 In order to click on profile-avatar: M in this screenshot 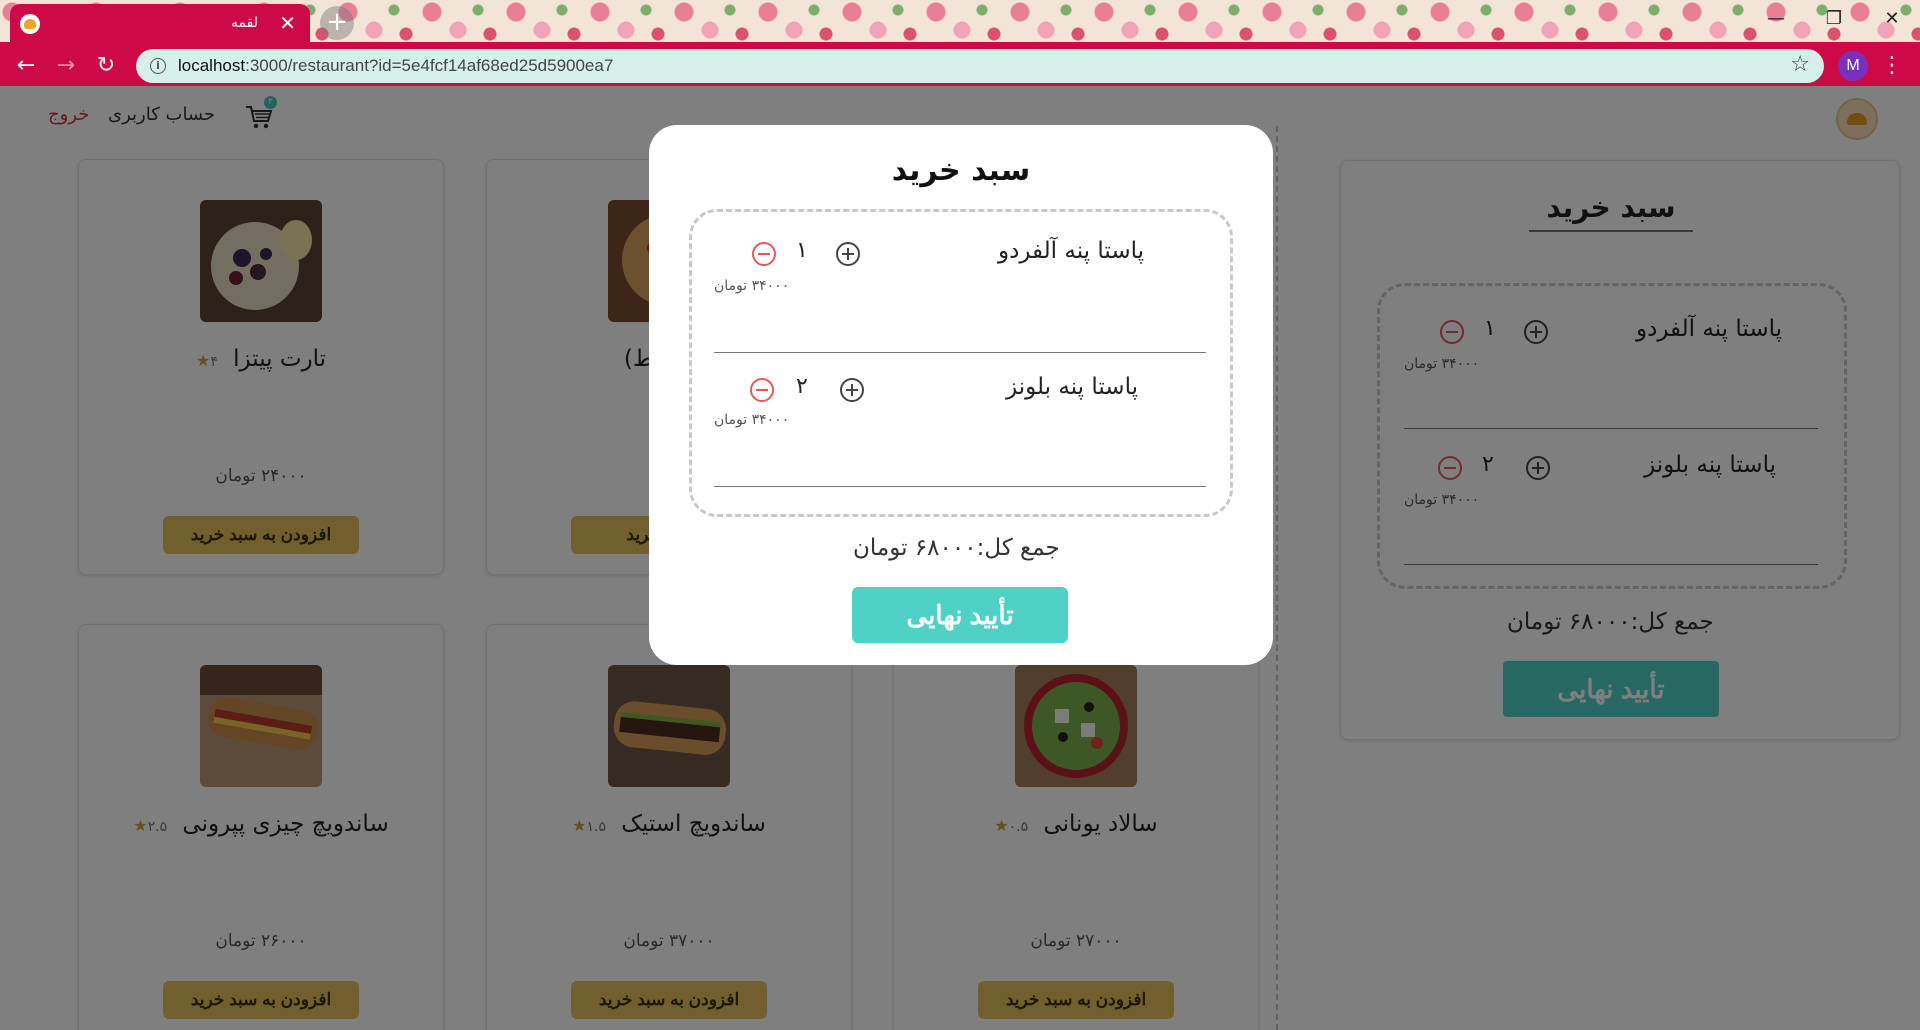, I will do `click(1853, 66)`.